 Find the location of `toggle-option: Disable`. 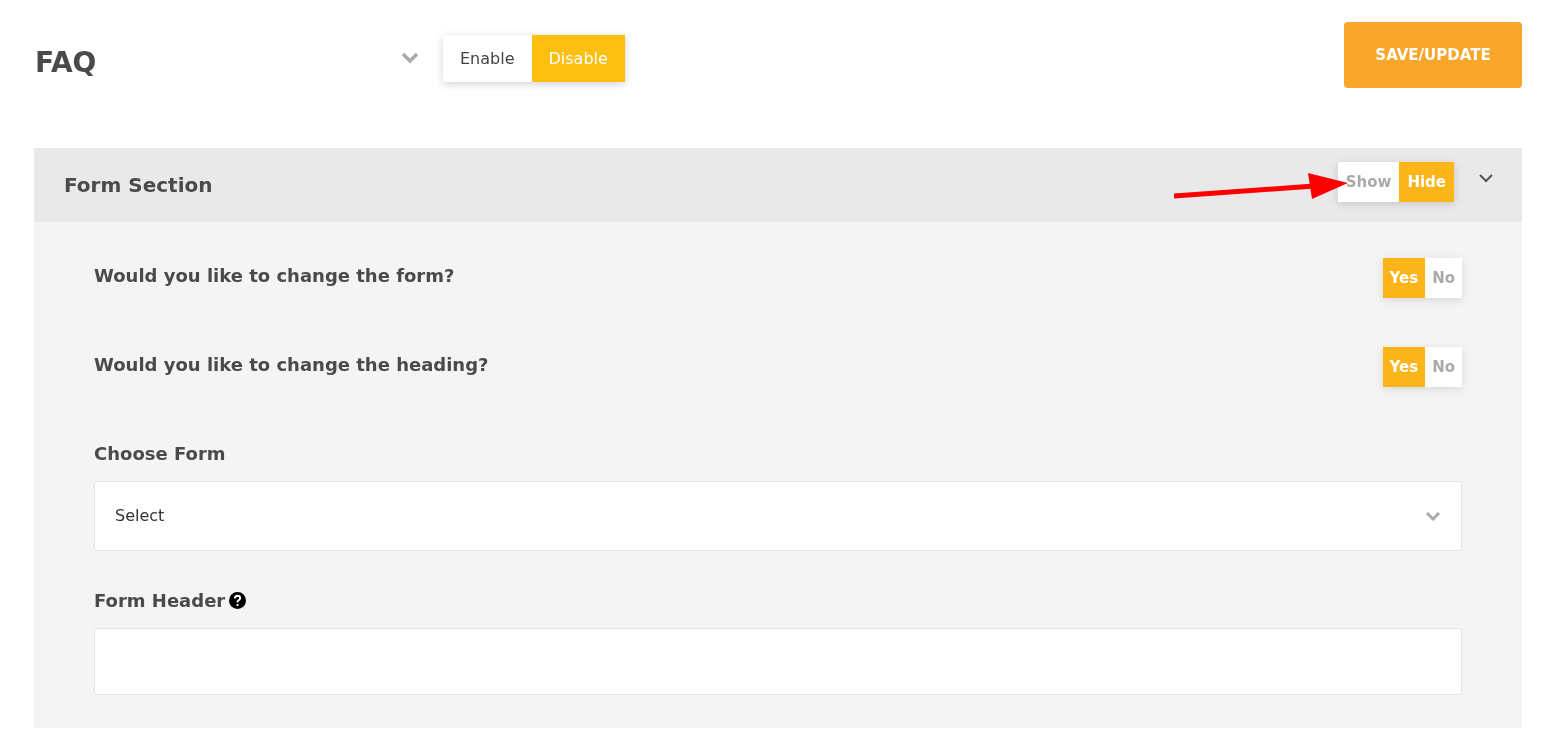

toggle-option: Disable is located at coordinates (578, 58).